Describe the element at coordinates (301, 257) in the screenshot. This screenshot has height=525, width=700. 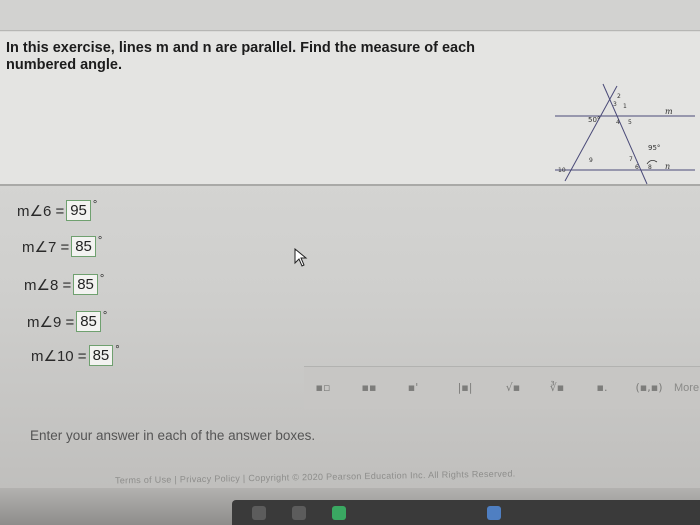
I see `mouse-cursor-icon` at that location.